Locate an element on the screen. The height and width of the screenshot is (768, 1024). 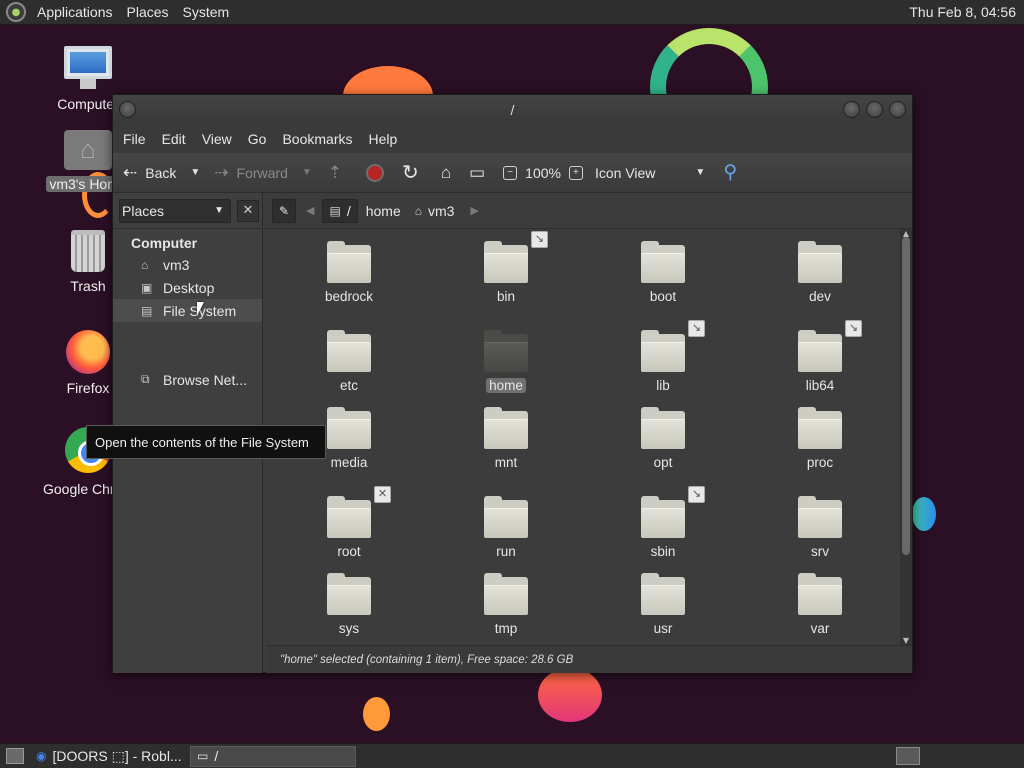
folder-item: tmp is located at coordinates (506, 604).